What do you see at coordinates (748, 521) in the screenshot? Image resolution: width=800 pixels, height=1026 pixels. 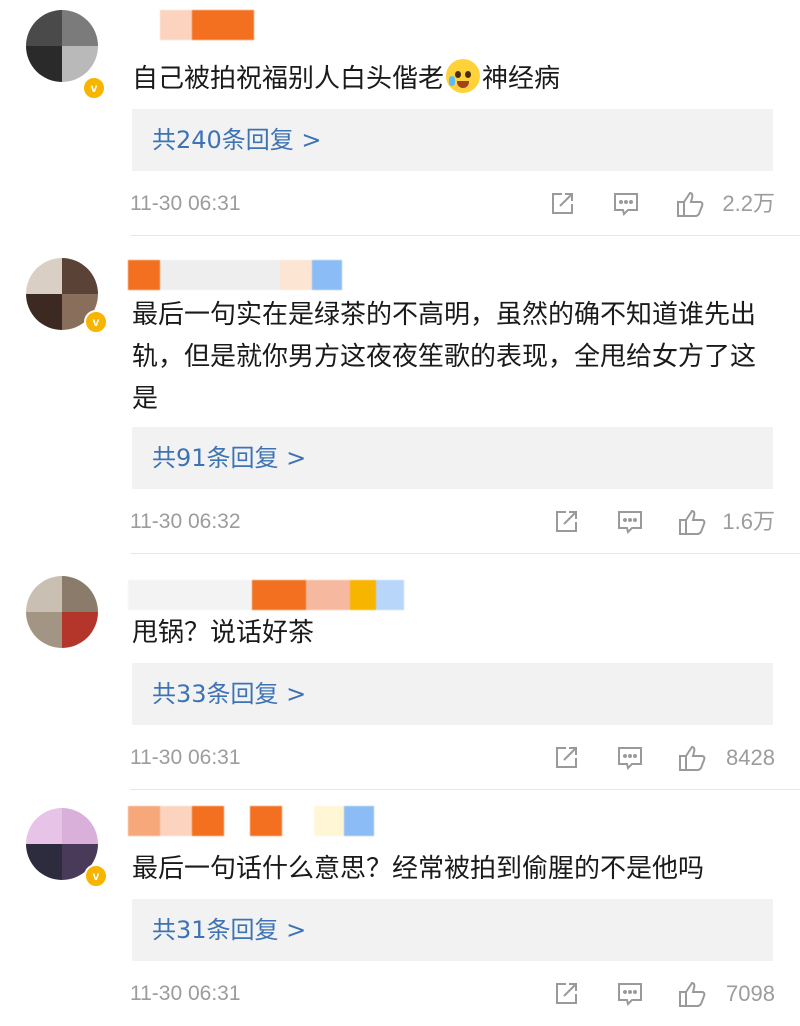 I see `like-count: 1.6万` at bounding box center [748, 521].